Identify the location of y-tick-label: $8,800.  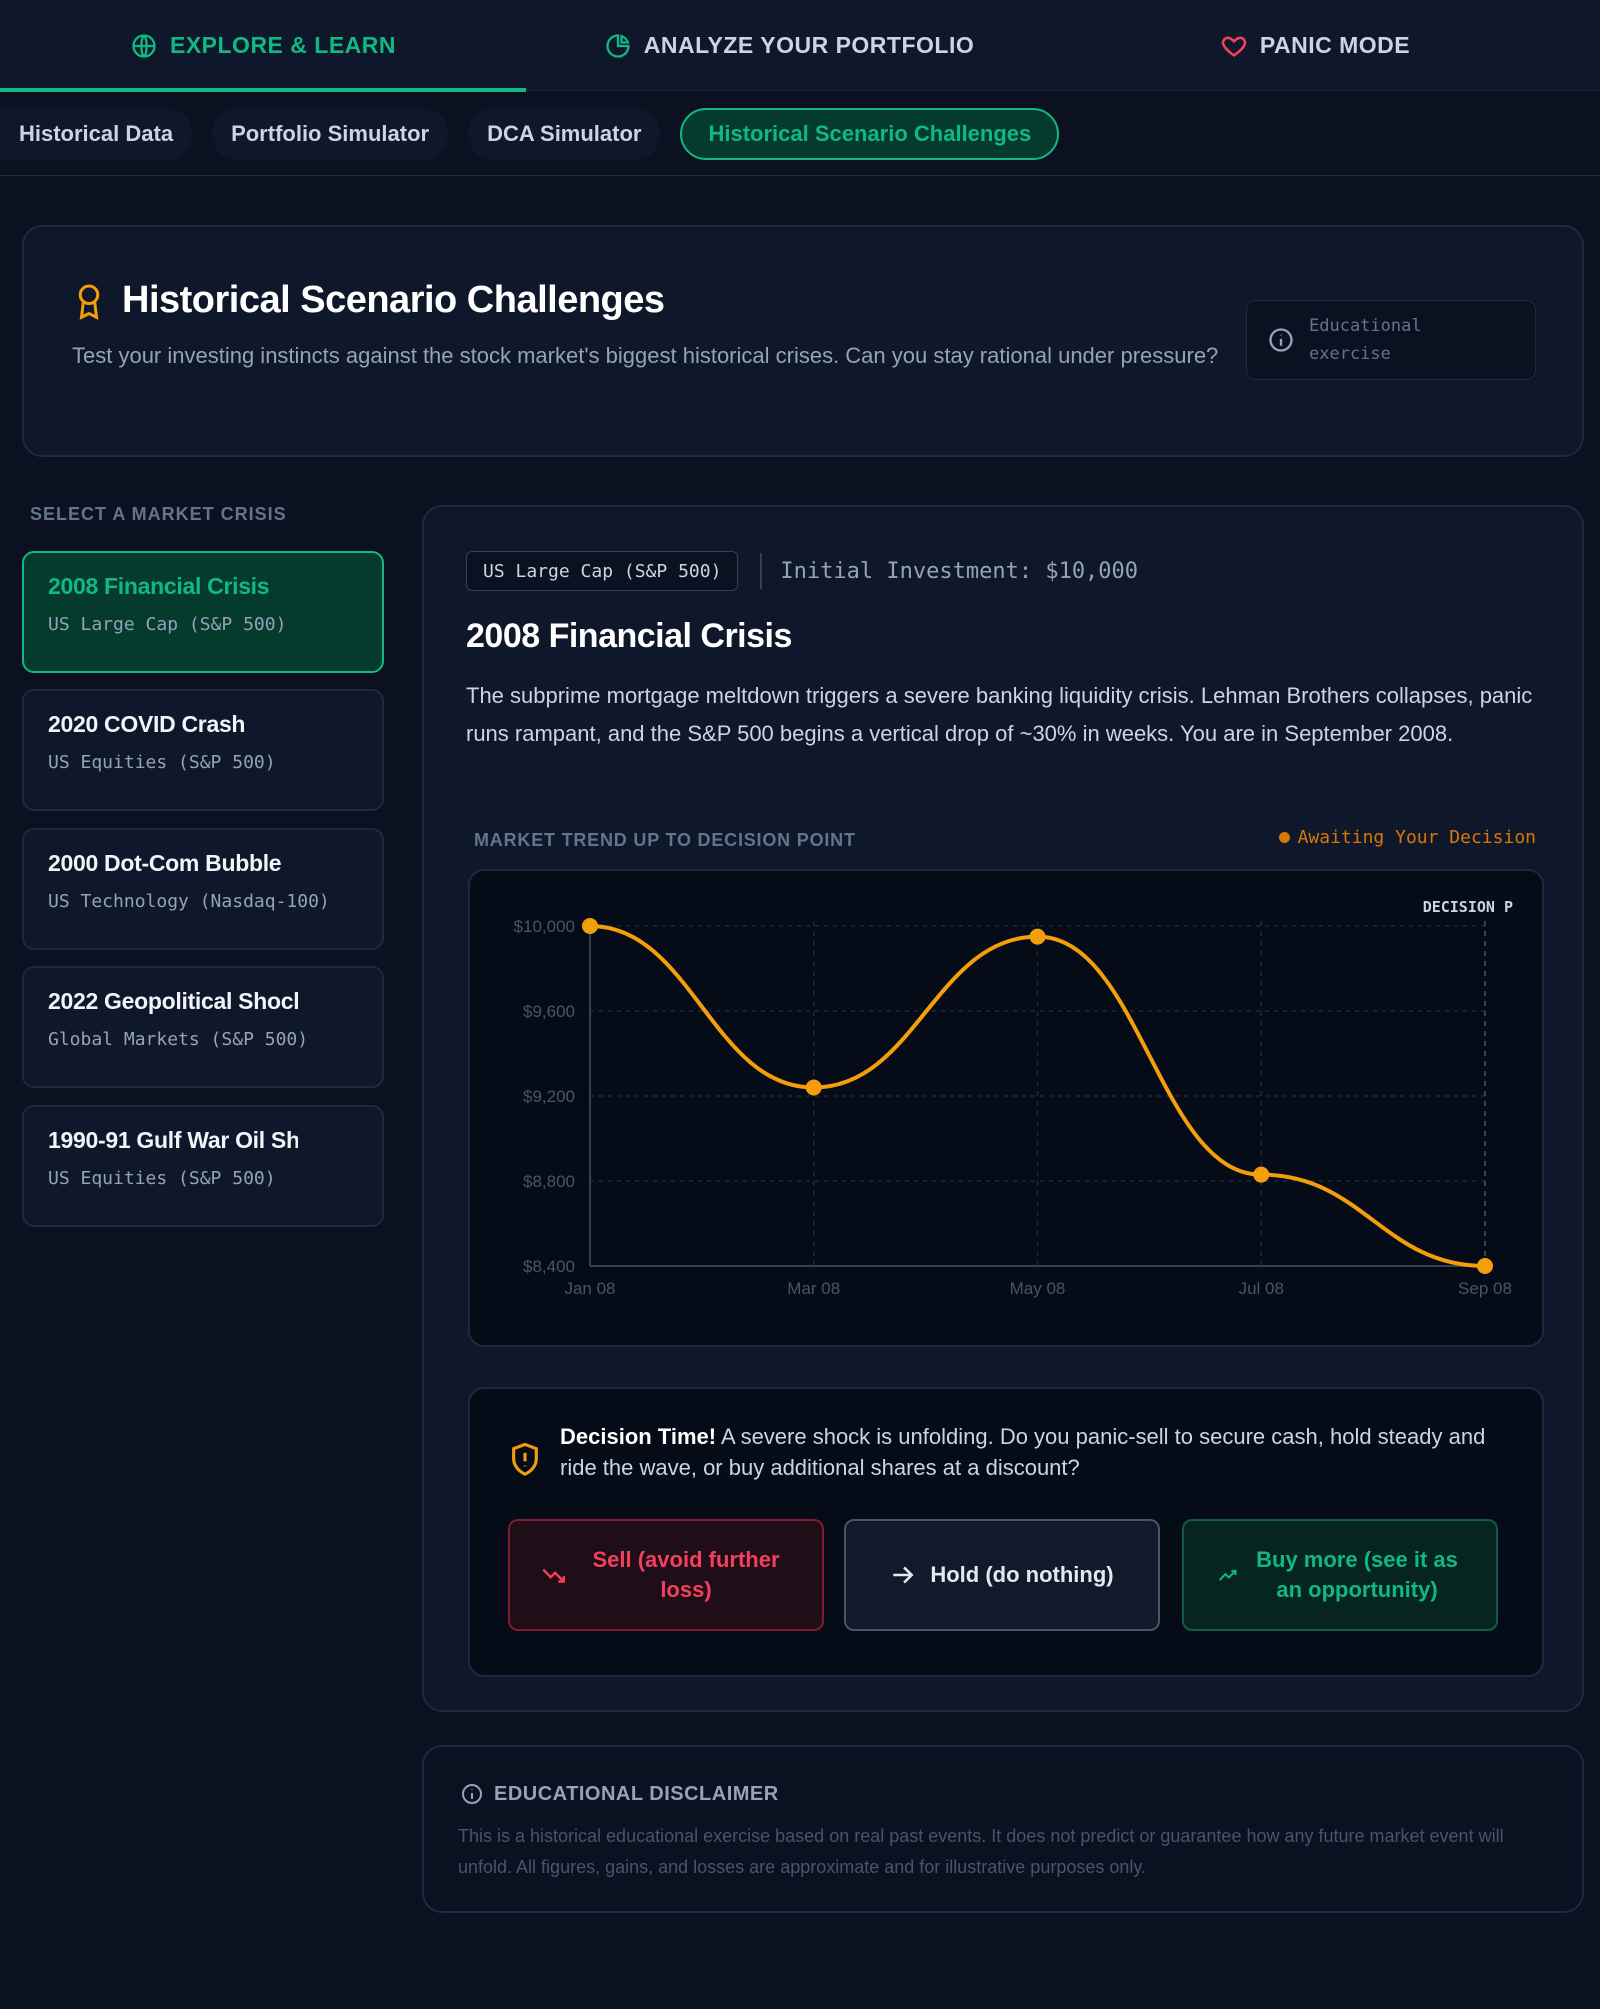
(549, 1181).